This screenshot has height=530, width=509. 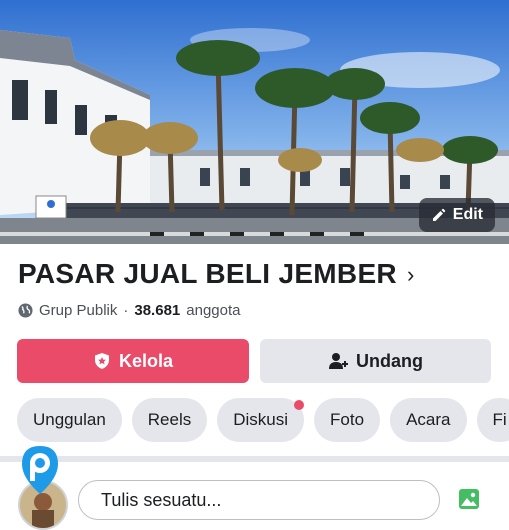 I want to click on tab-label: Foto, so click(x=347, y=420).